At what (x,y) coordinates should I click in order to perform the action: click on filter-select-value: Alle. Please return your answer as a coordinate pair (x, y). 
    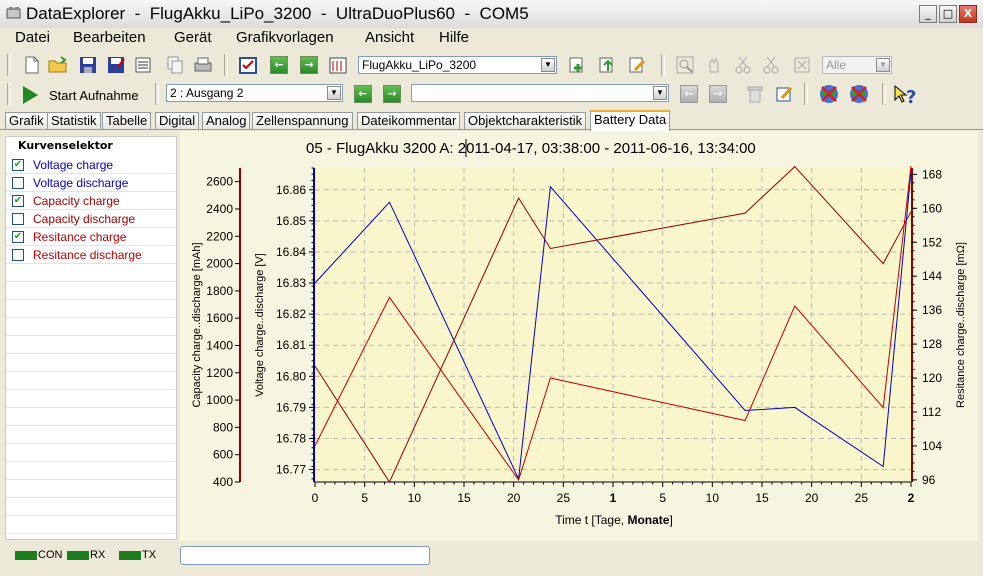
    Looking at the image, I should click on (836, 65).